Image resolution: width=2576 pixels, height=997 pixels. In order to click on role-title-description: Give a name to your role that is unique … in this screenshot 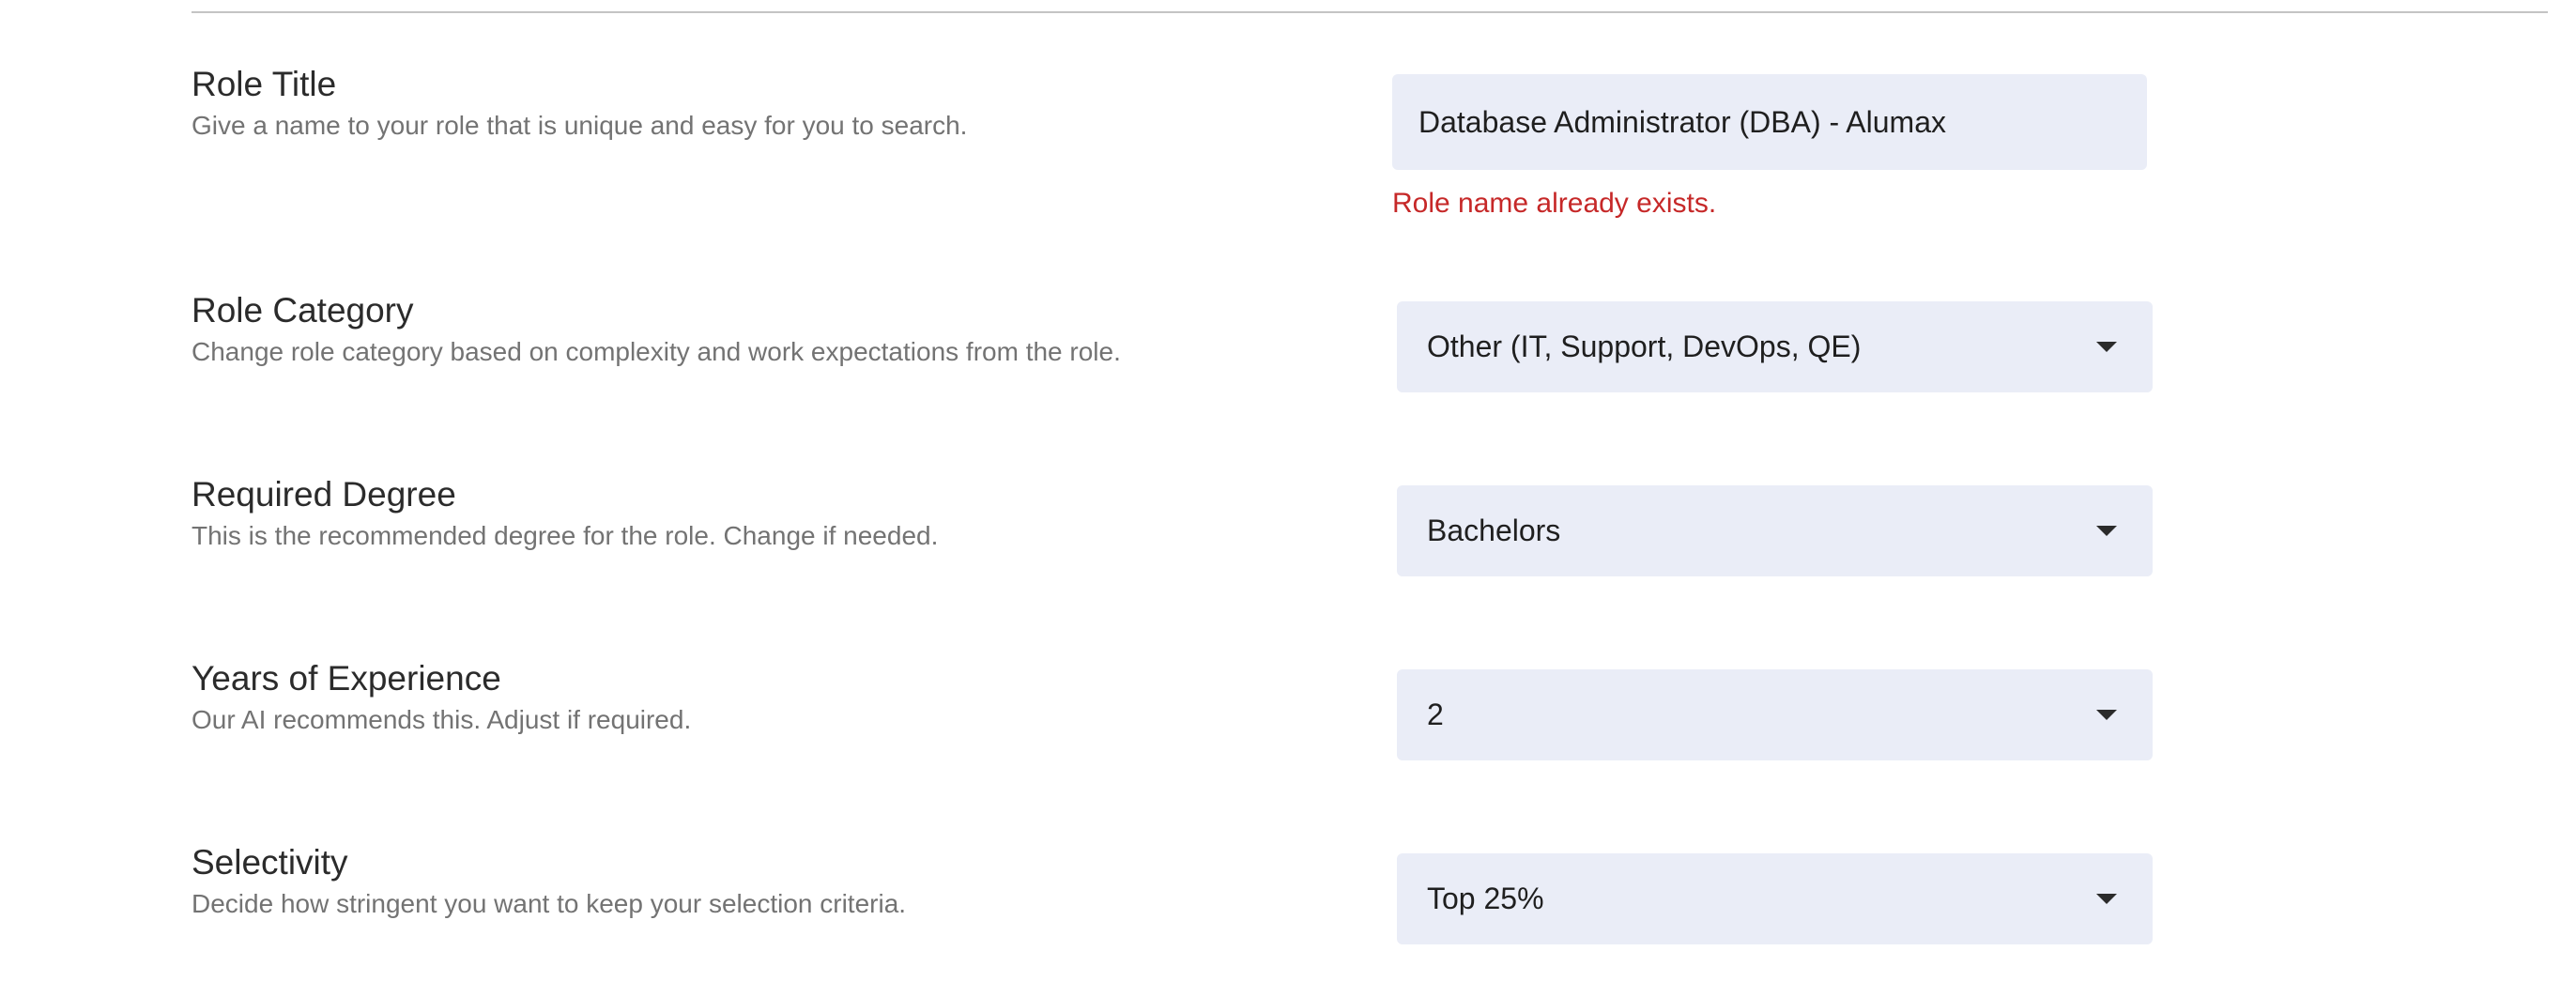, I will do `click(580, 125)`.